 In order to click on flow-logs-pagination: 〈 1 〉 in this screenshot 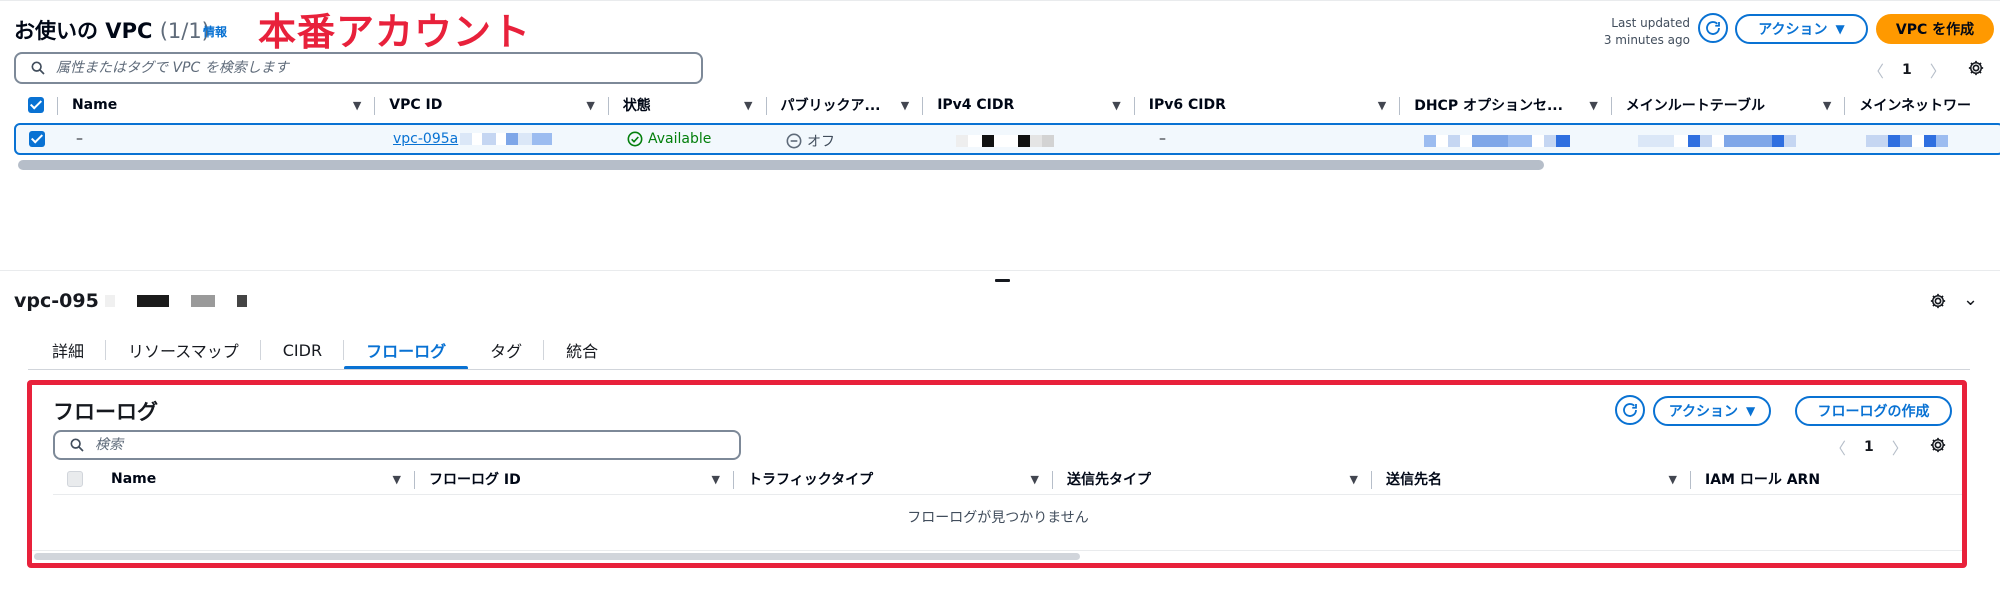, I will do `click(1869, 447)`.